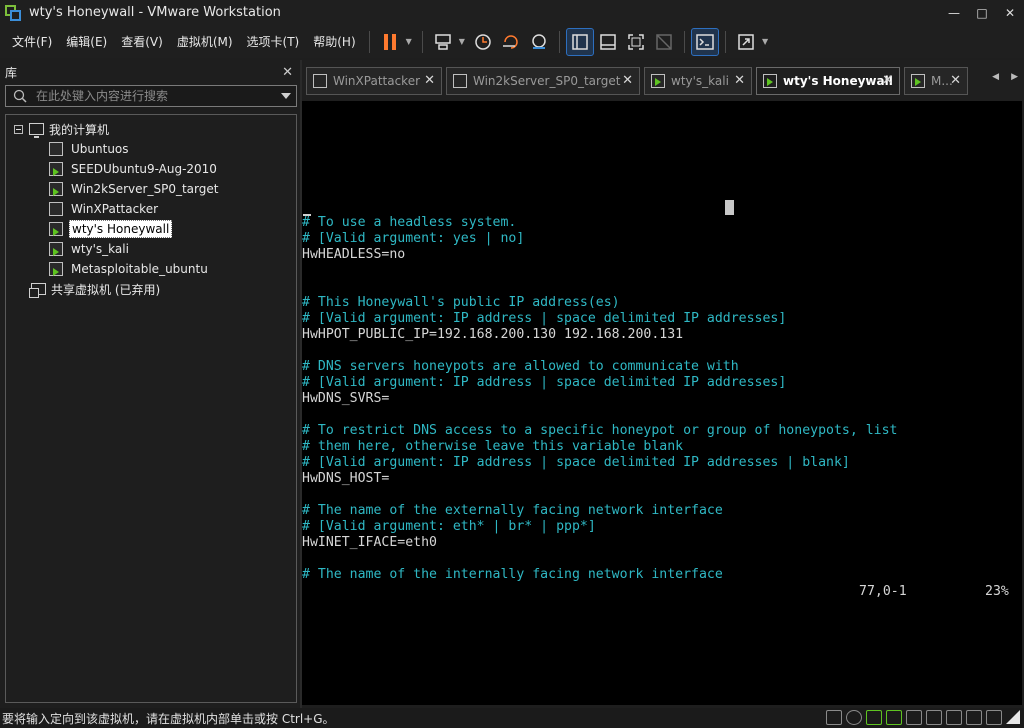 Image resolution: width=1024 pixels, height=728 pixels. Describe the element at coordinates (994, 717) in the screenshot. I see `display-icon` at that location.